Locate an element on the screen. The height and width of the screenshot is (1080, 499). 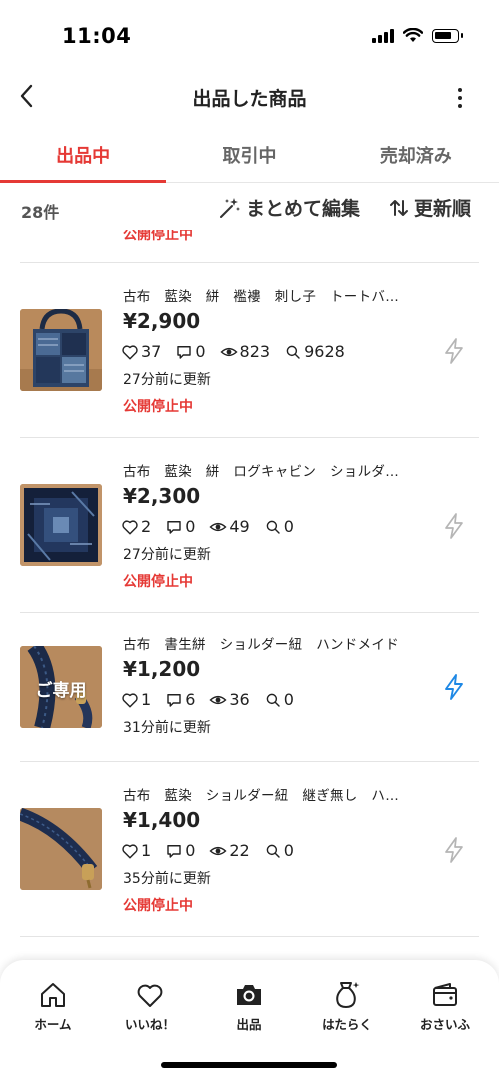
item-stats: 2 0 49 0 is located at coordinates (214, 526).